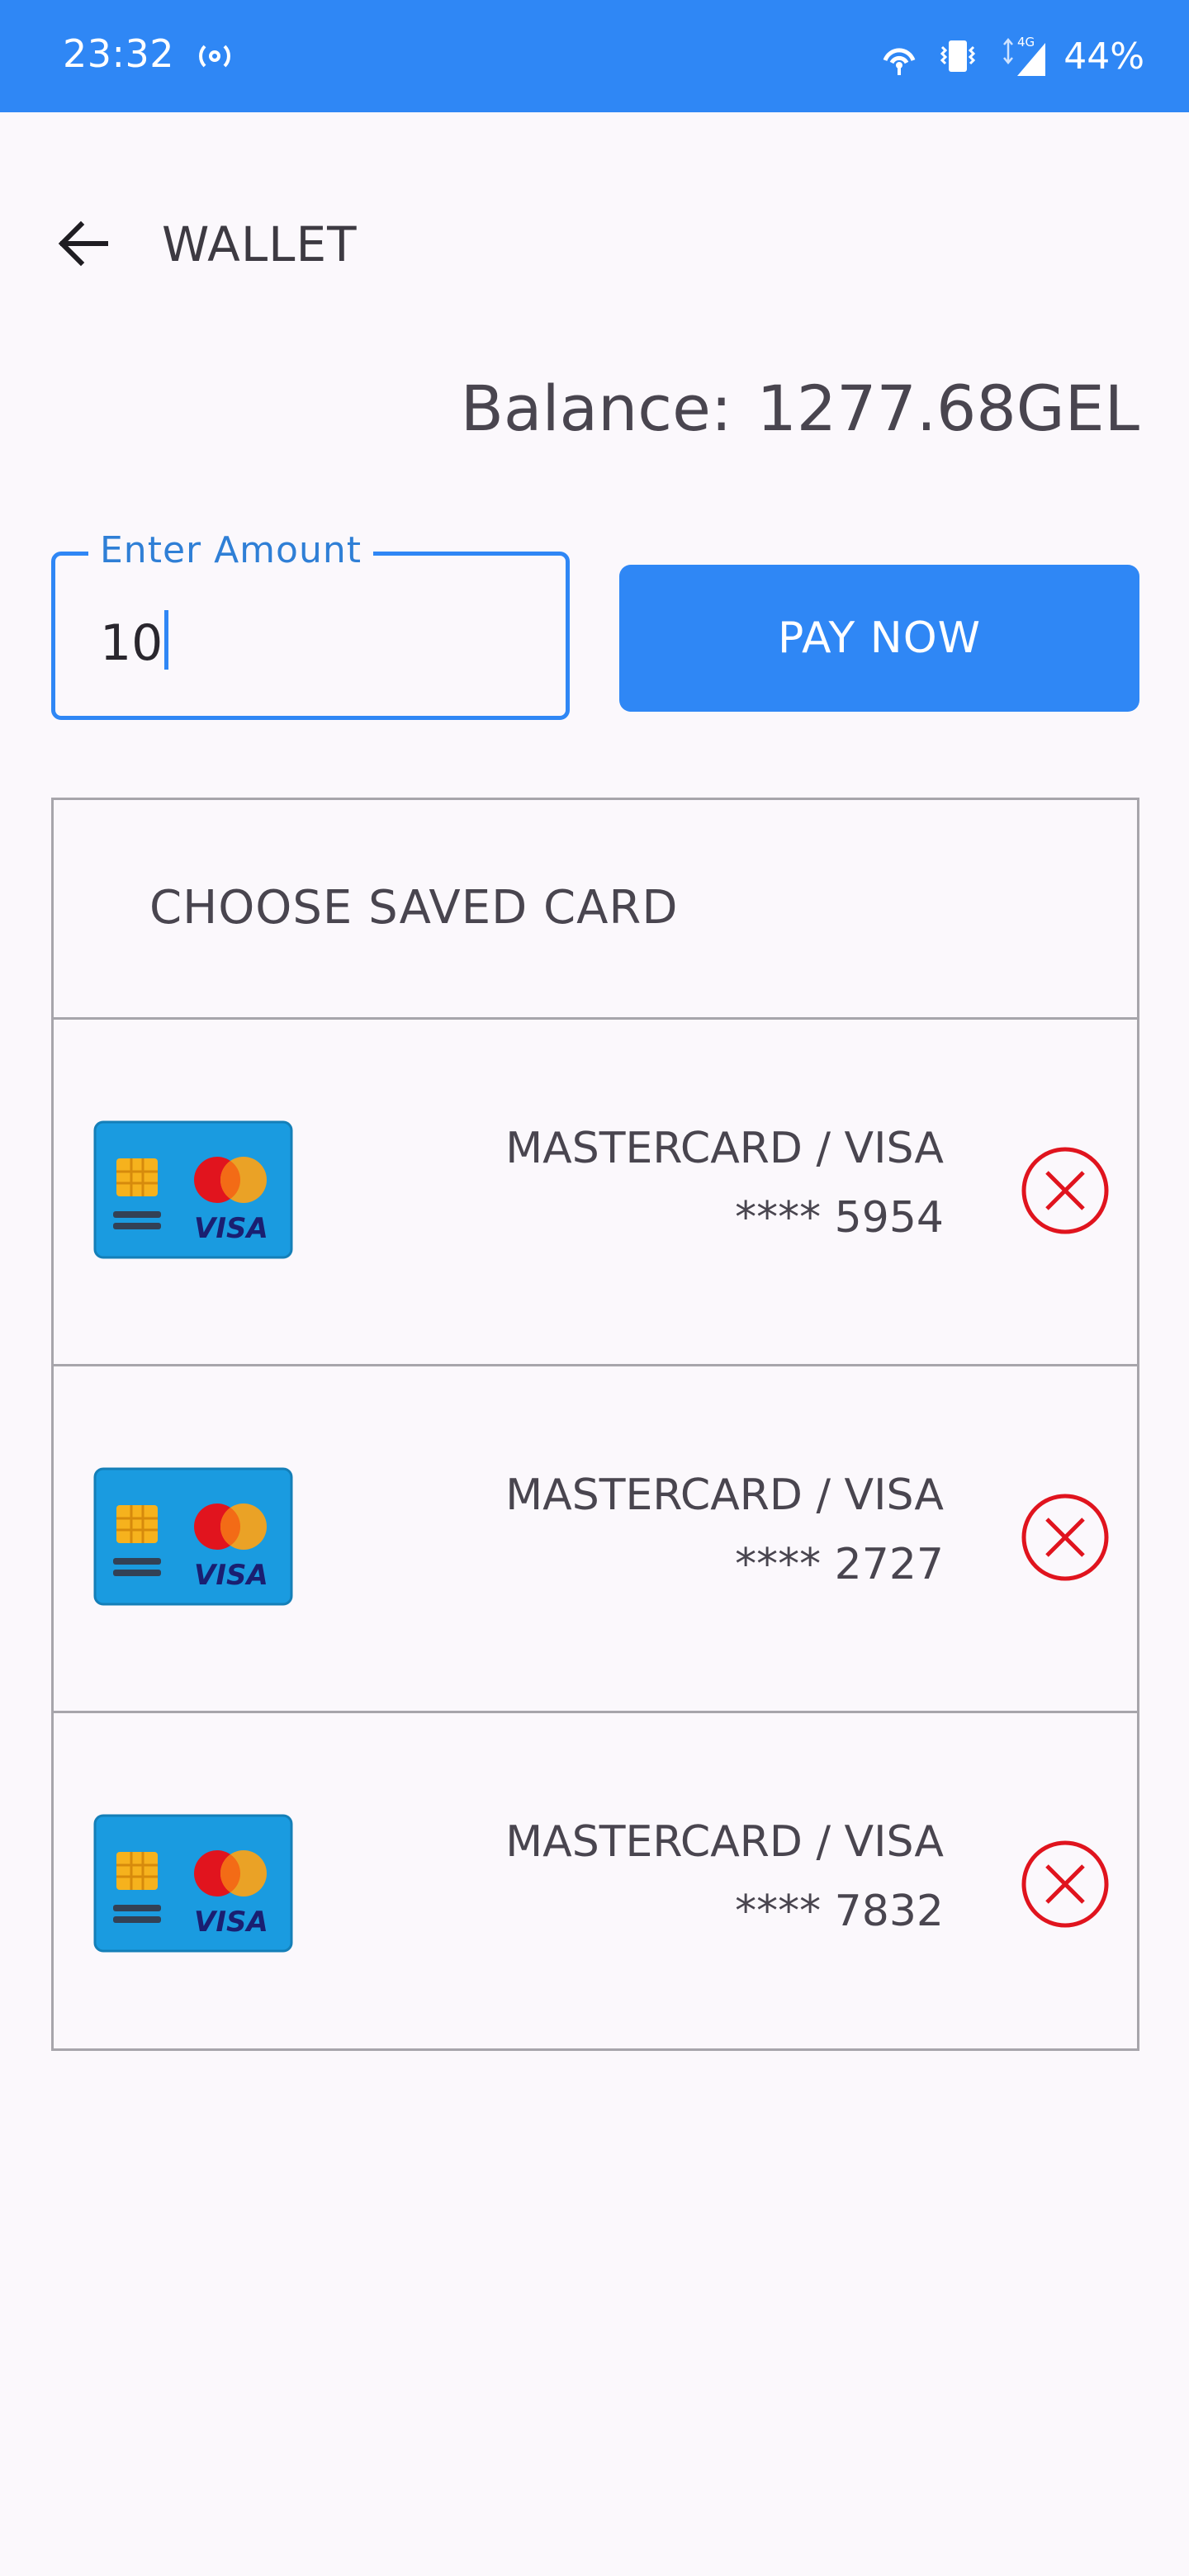 This screenshot has width=1189, height=2576. Describe the element at coordinates (947, 408) in the screenshot. I see `balance-value: 1277.68GEL` at that location.